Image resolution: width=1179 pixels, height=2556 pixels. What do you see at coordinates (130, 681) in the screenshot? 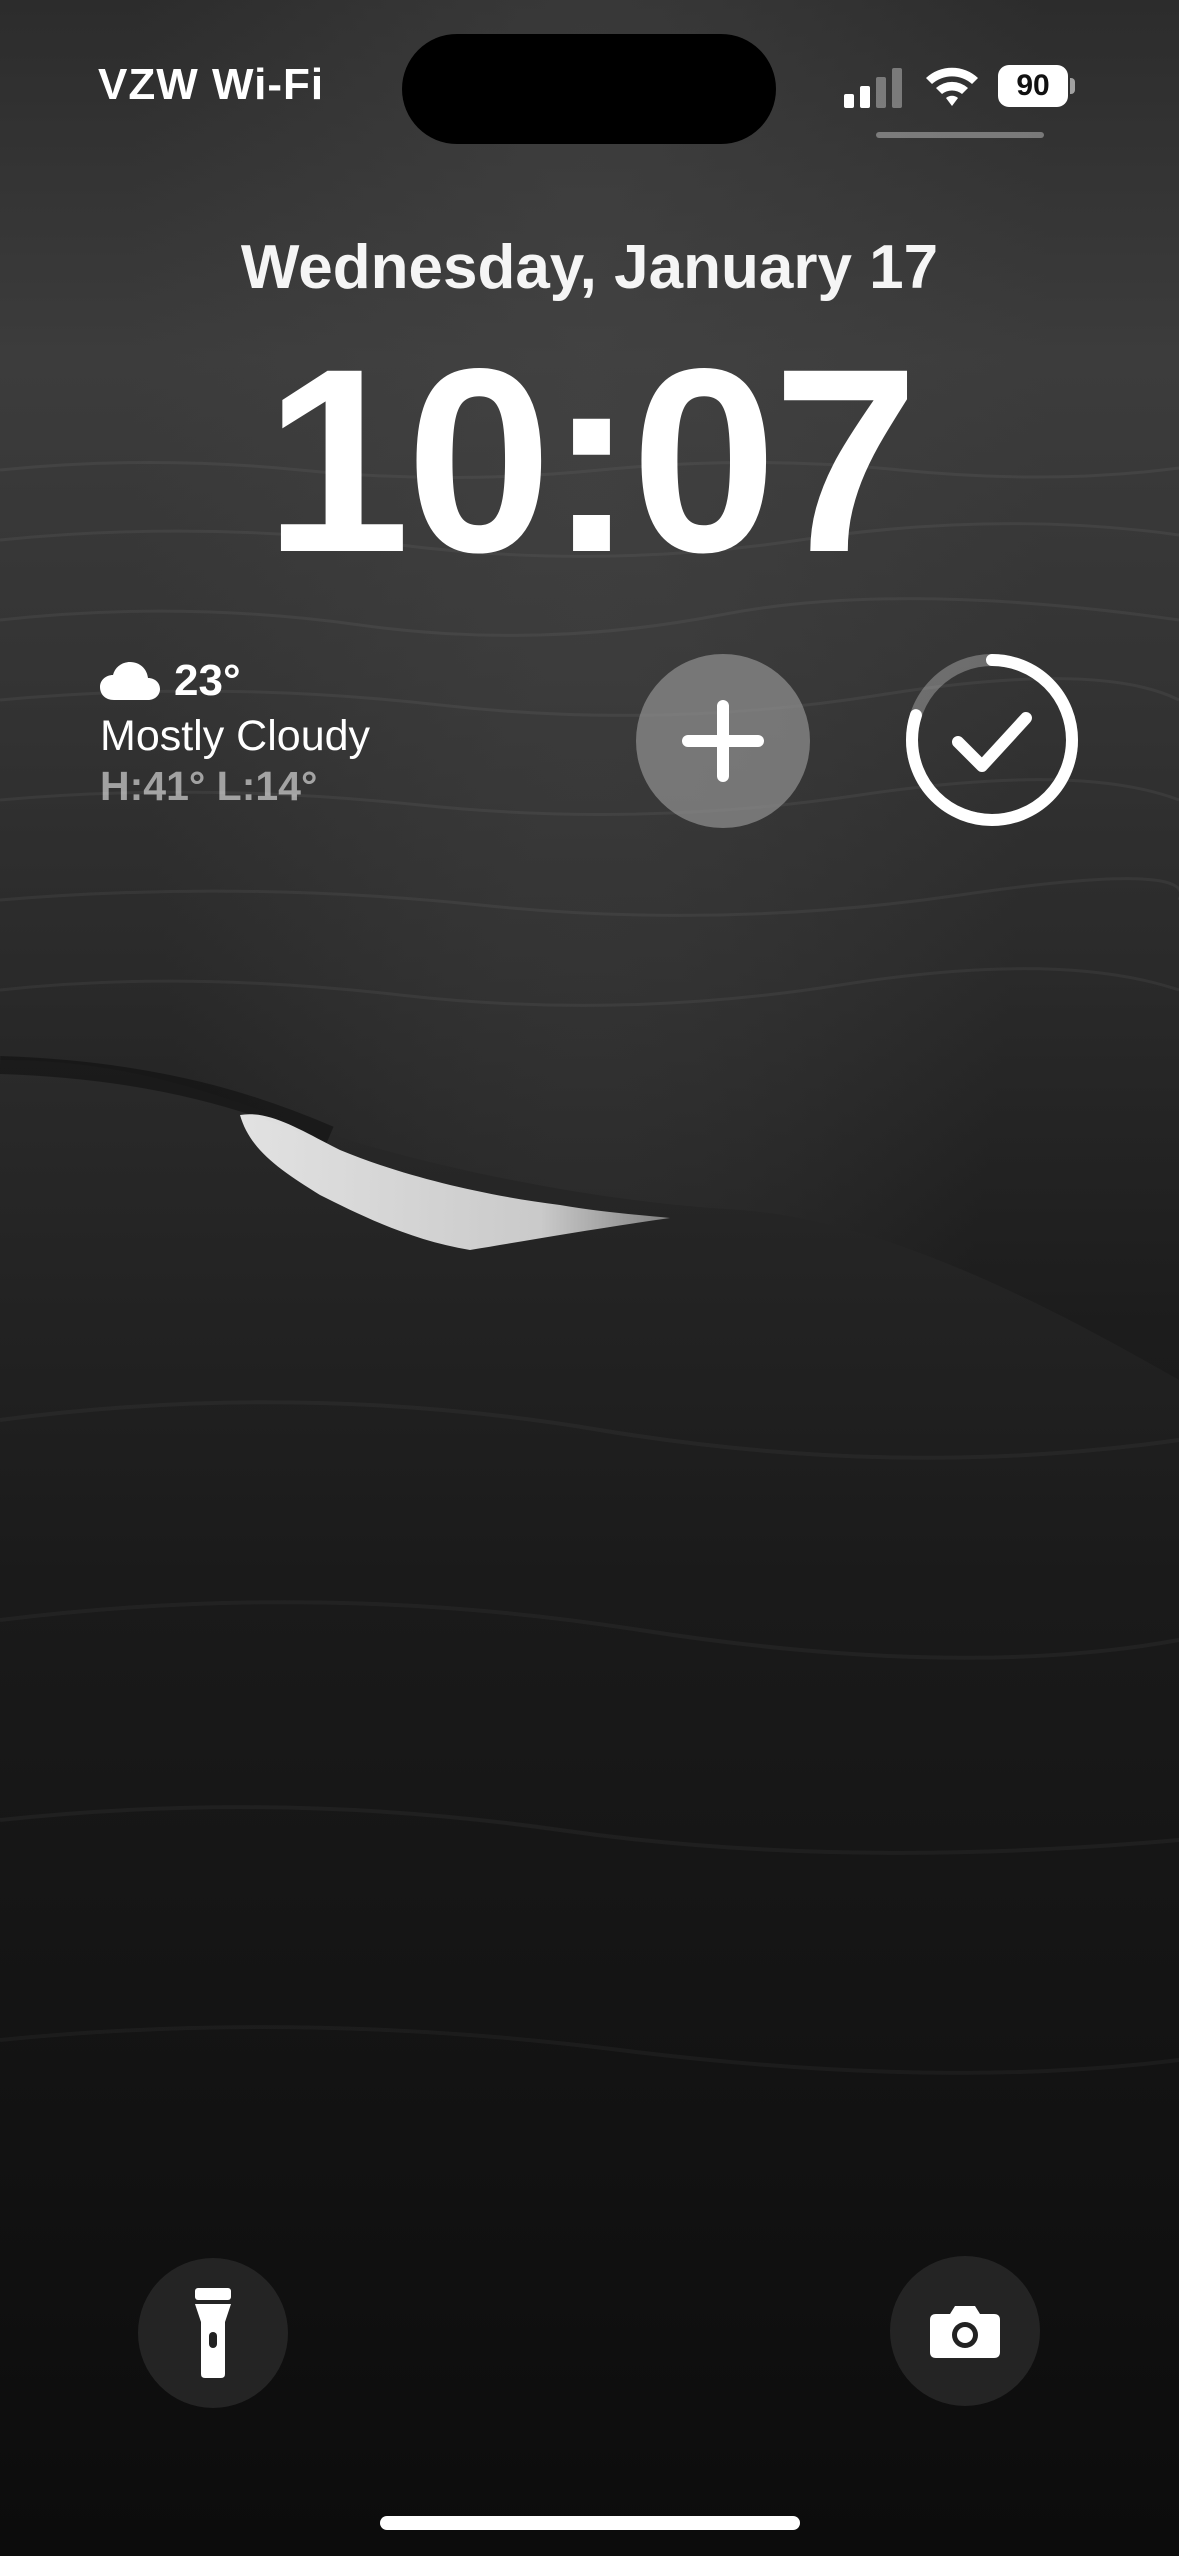
I see `cloud-icon` at bounding box center [130, 681].